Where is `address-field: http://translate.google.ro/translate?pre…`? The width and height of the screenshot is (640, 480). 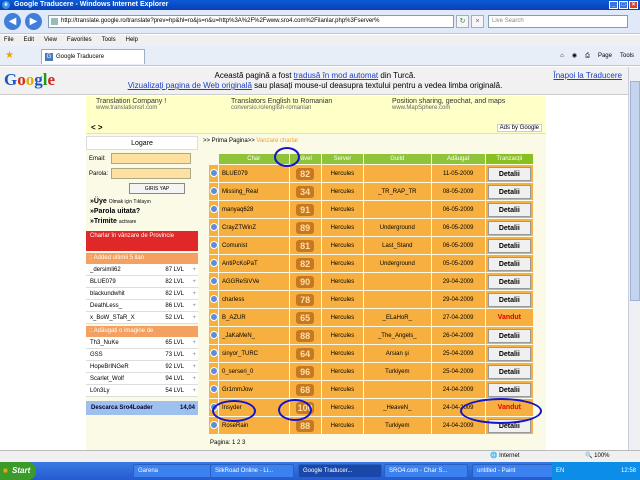
address-field: http://translate.google.ro/translate?pre… is located at coordinates (251, 21).